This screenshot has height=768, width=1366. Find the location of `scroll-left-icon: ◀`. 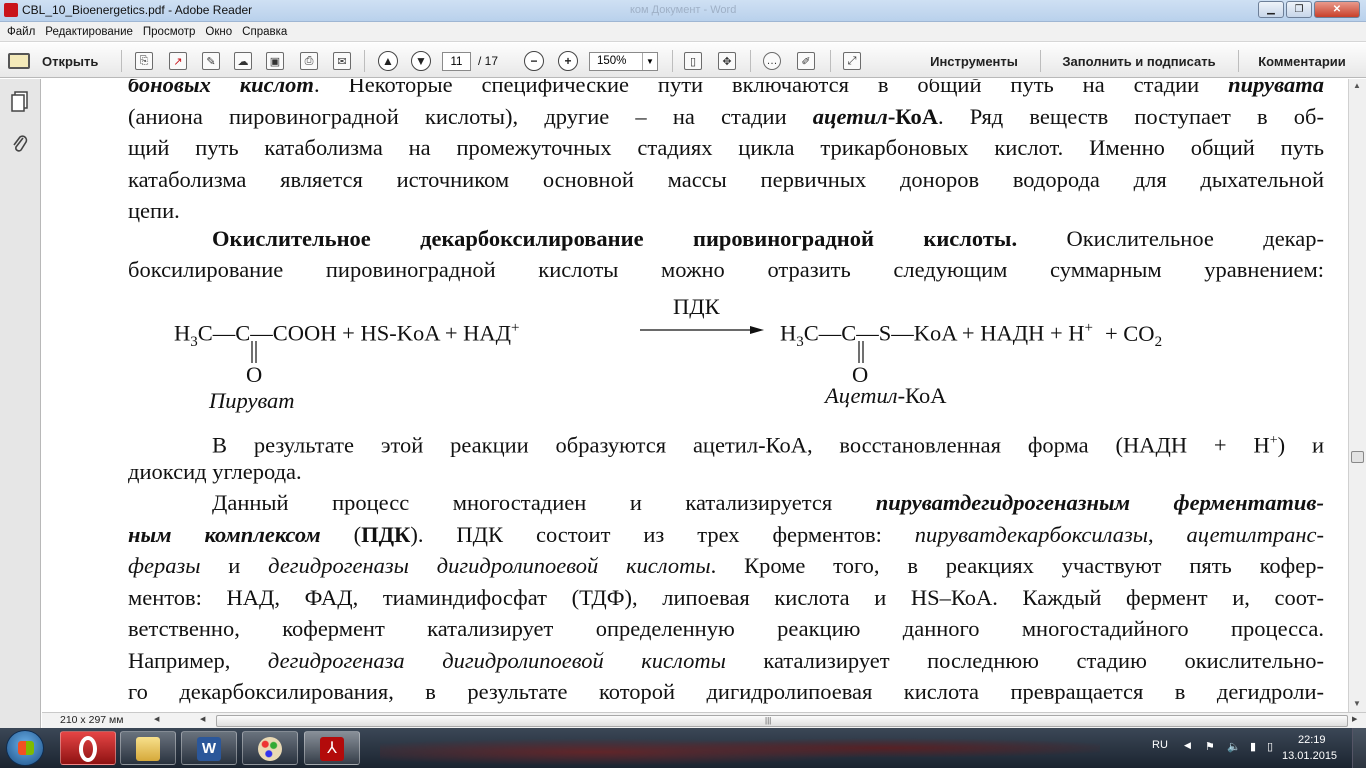

scroll-left-icon: ◀ is located at coordinates (202, 719).